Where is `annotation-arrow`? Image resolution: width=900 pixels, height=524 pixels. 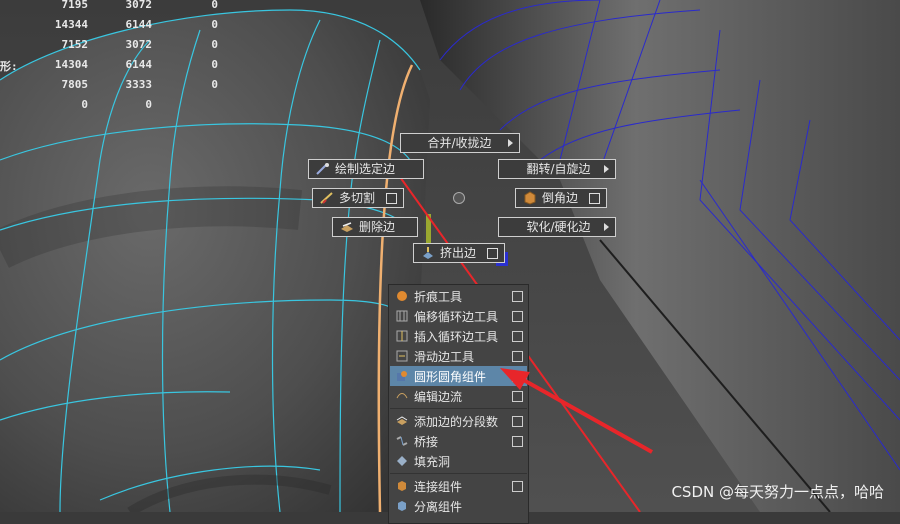
annotation-arrow is located at coordinates (576, 411).